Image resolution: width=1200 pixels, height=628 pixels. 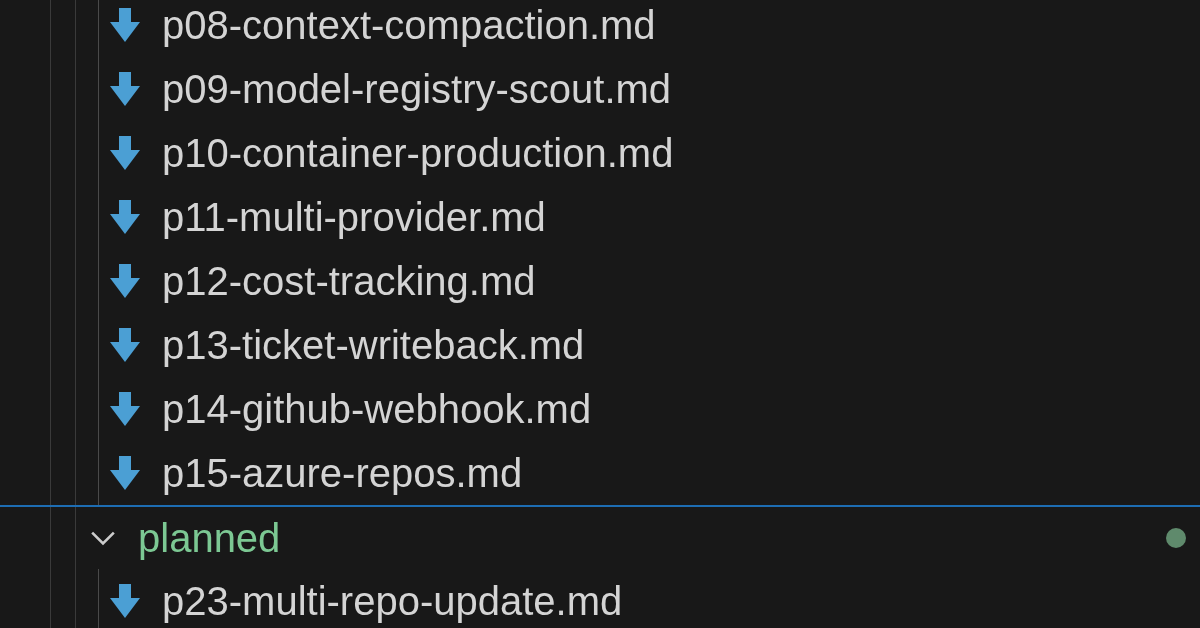 What do you see at coordinates (409, 25) in the screenshot?
I see `file-name: p08-context-compaction.md` at bounding box center [409, 25].